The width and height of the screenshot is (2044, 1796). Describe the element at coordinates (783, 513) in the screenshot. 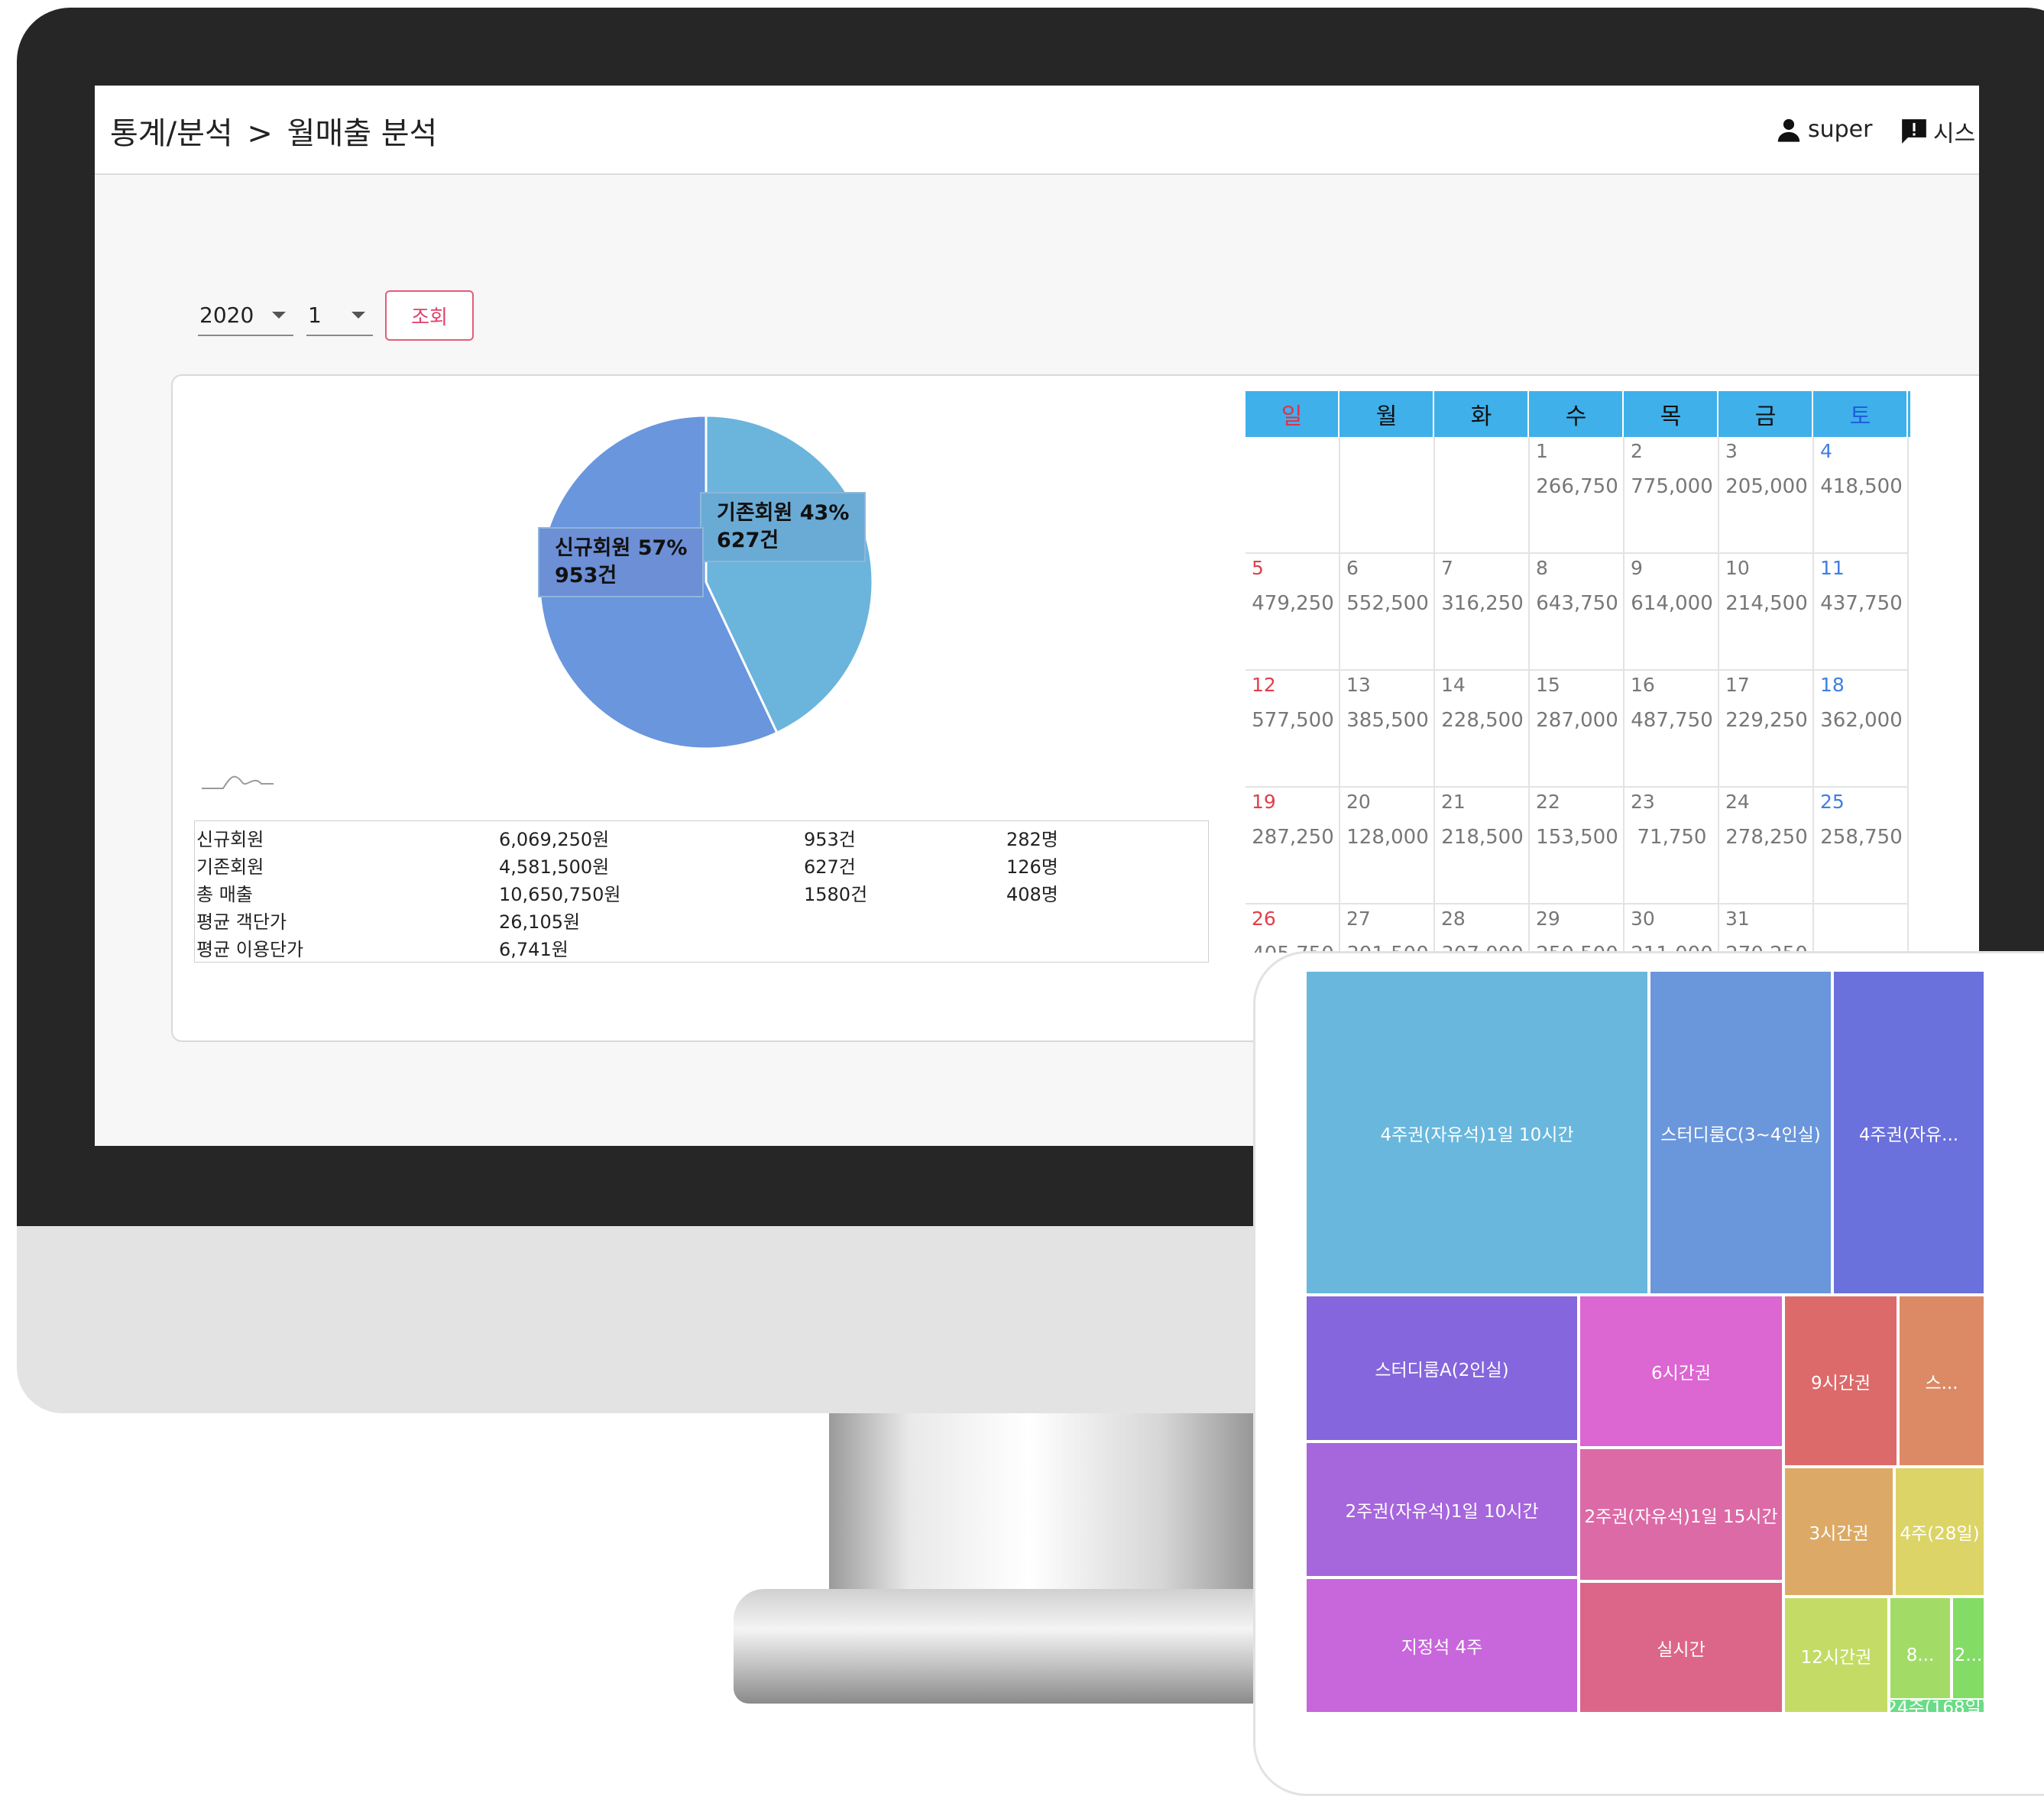

I see `tooltip-existing-line1: 기존회원 43%` at that location.